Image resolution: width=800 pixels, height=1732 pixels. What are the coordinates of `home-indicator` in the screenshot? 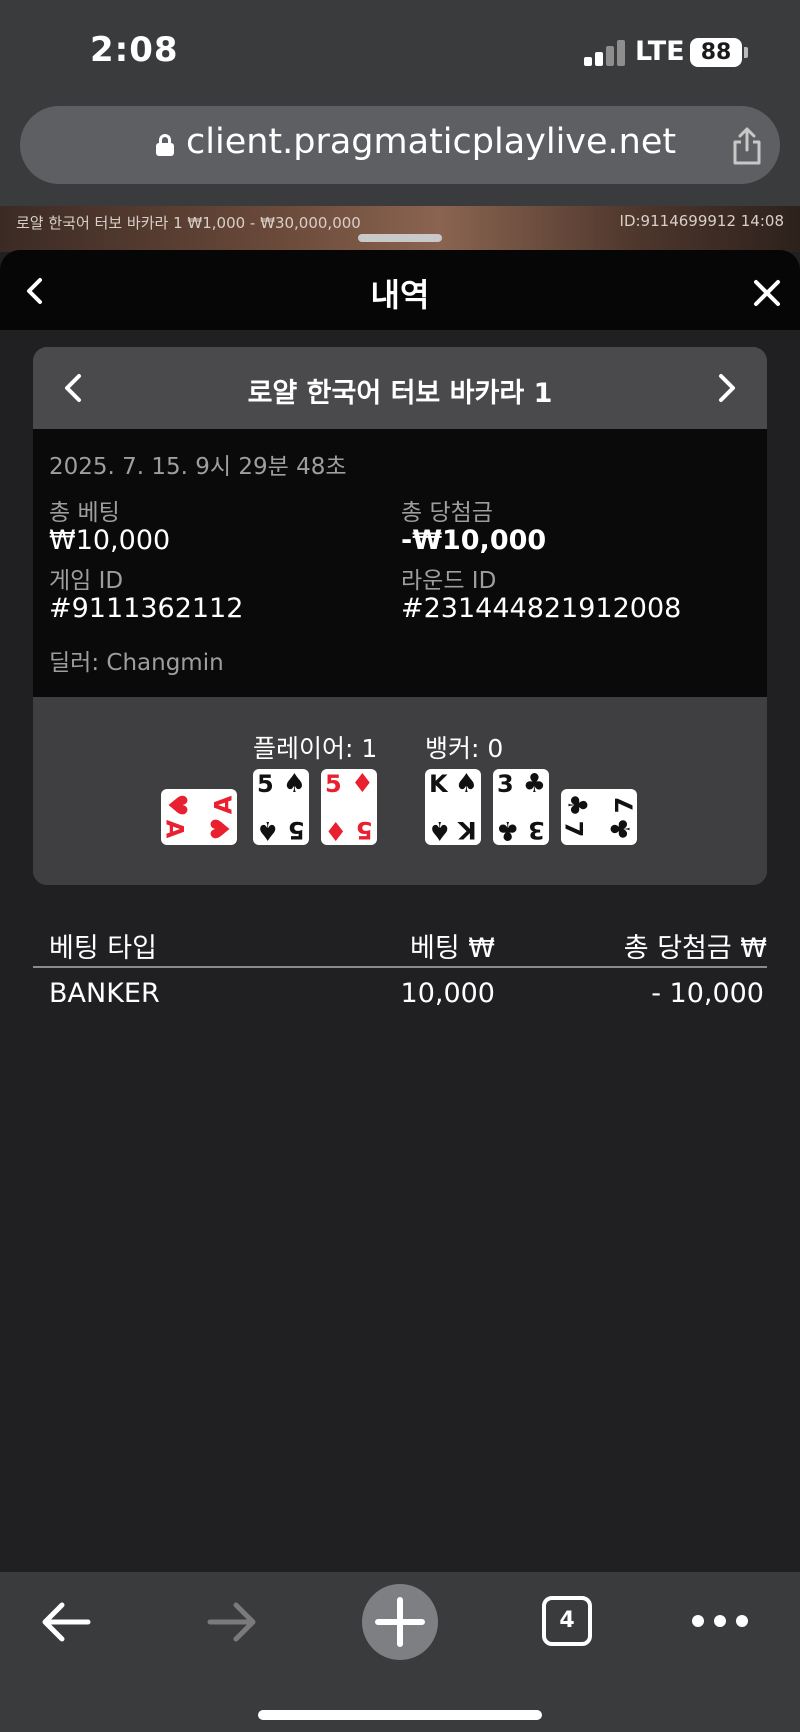 It's located at (400, 1715).